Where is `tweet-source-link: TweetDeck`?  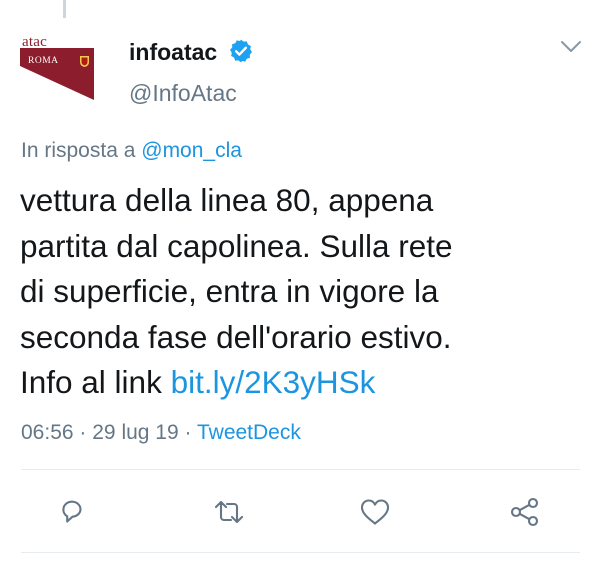
tweet-source-link: TweetDeck is located at coordinates (249, 432).